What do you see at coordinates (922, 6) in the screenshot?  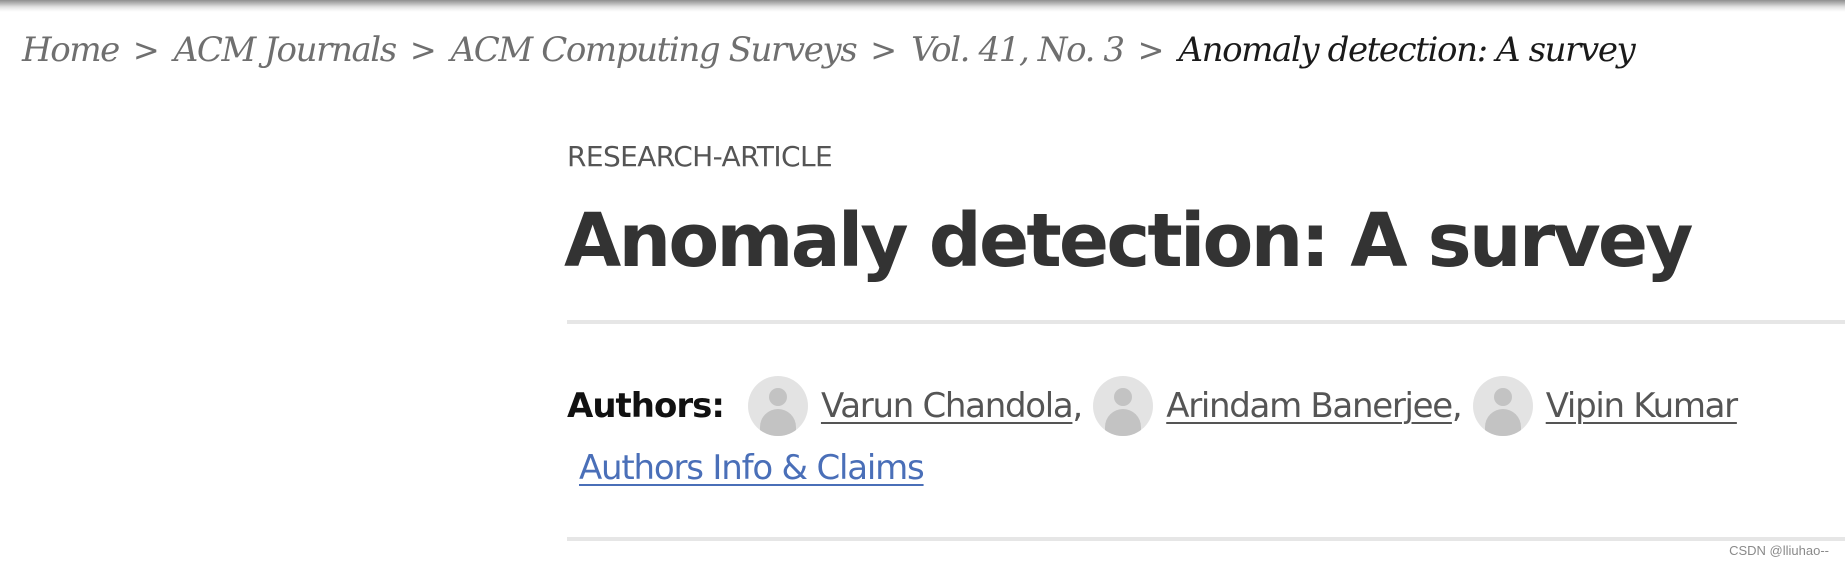 I see `top-shadow` at bounding box center [922, 6].